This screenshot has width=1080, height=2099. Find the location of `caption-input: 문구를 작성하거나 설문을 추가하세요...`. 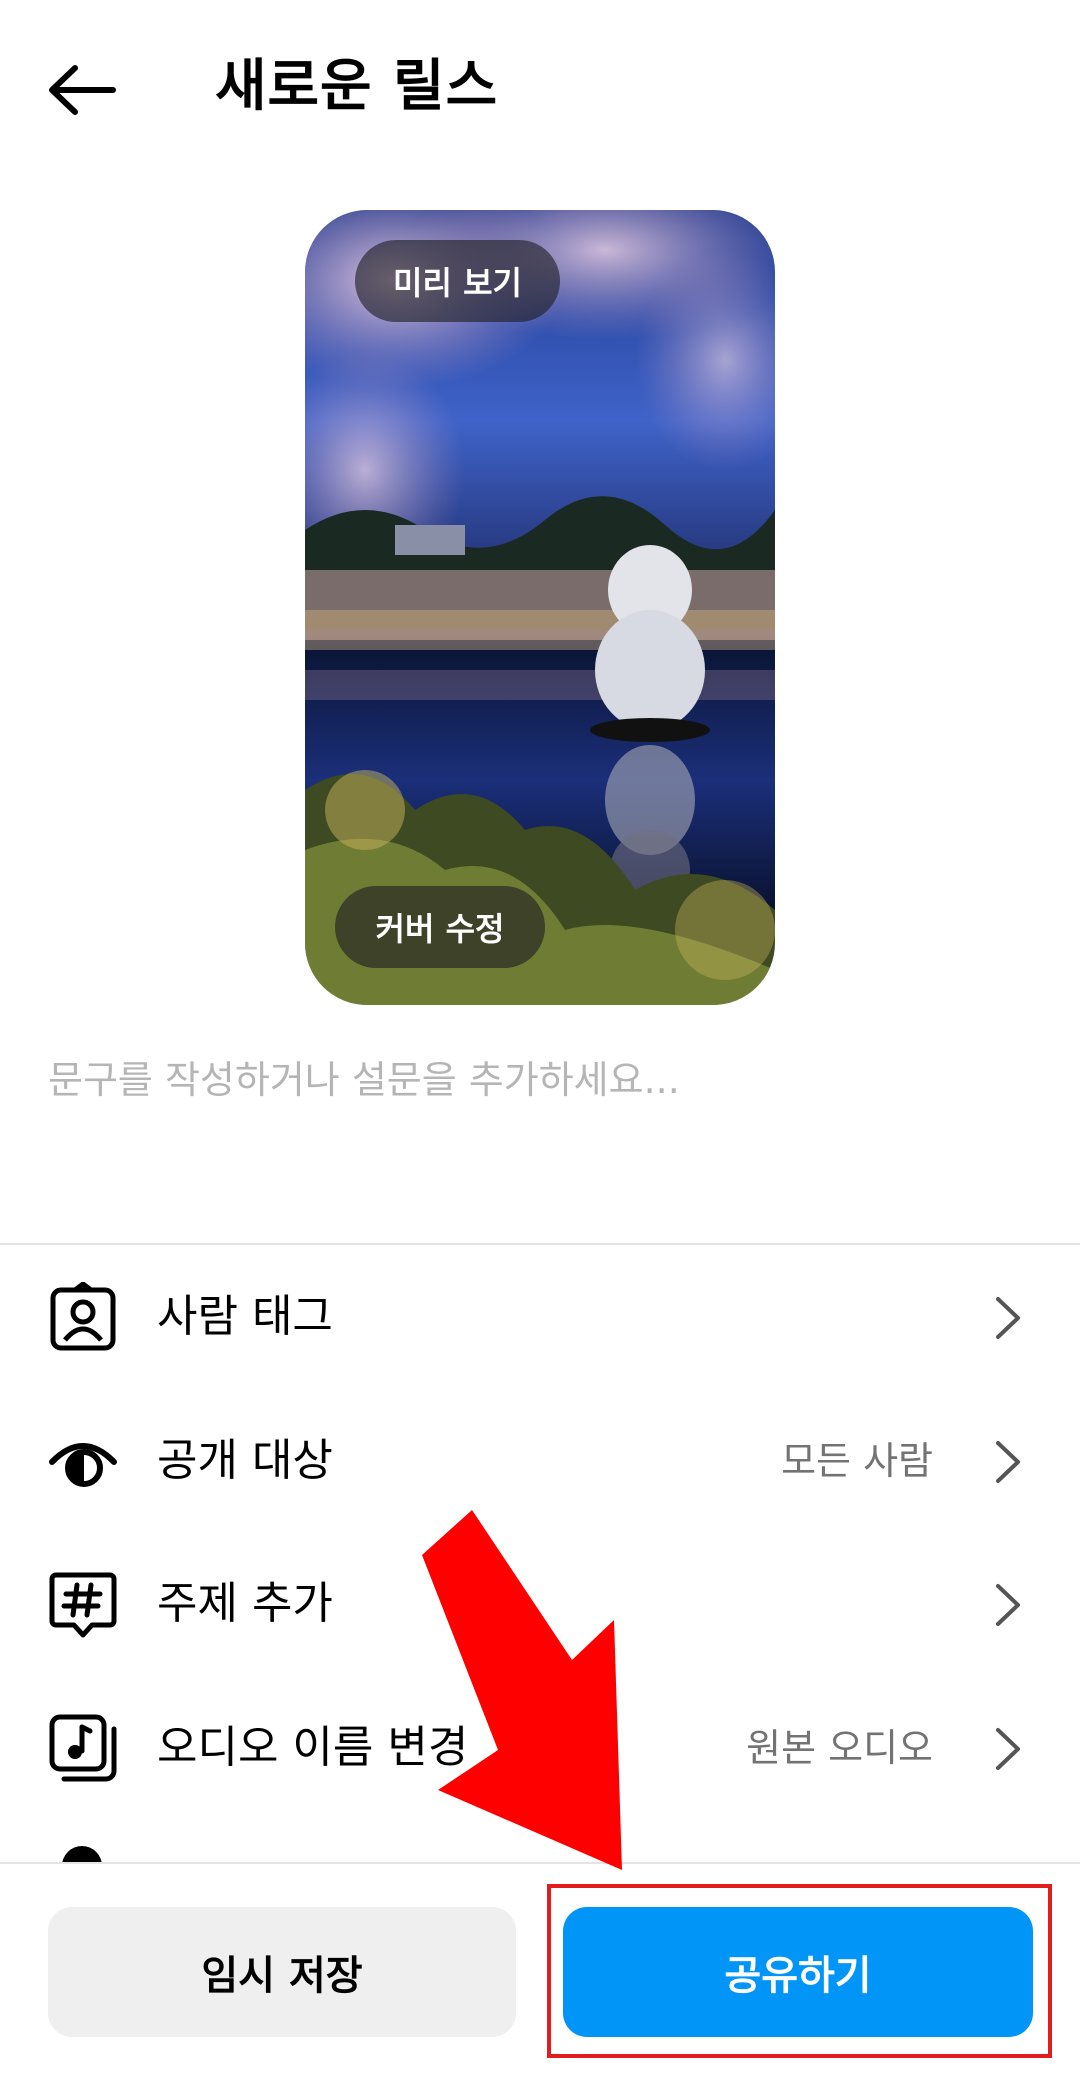

caption-input: 문구를 작성하거나 설문을 추가하세요... is located at coordinates (543, 1080).